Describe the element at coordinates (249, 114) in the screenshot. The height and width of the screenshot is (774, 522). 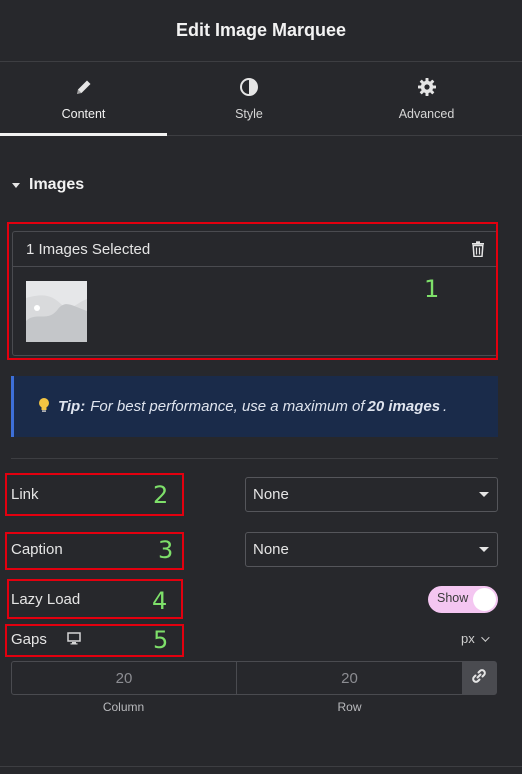
I see `tab-style-label: Style` at that location.